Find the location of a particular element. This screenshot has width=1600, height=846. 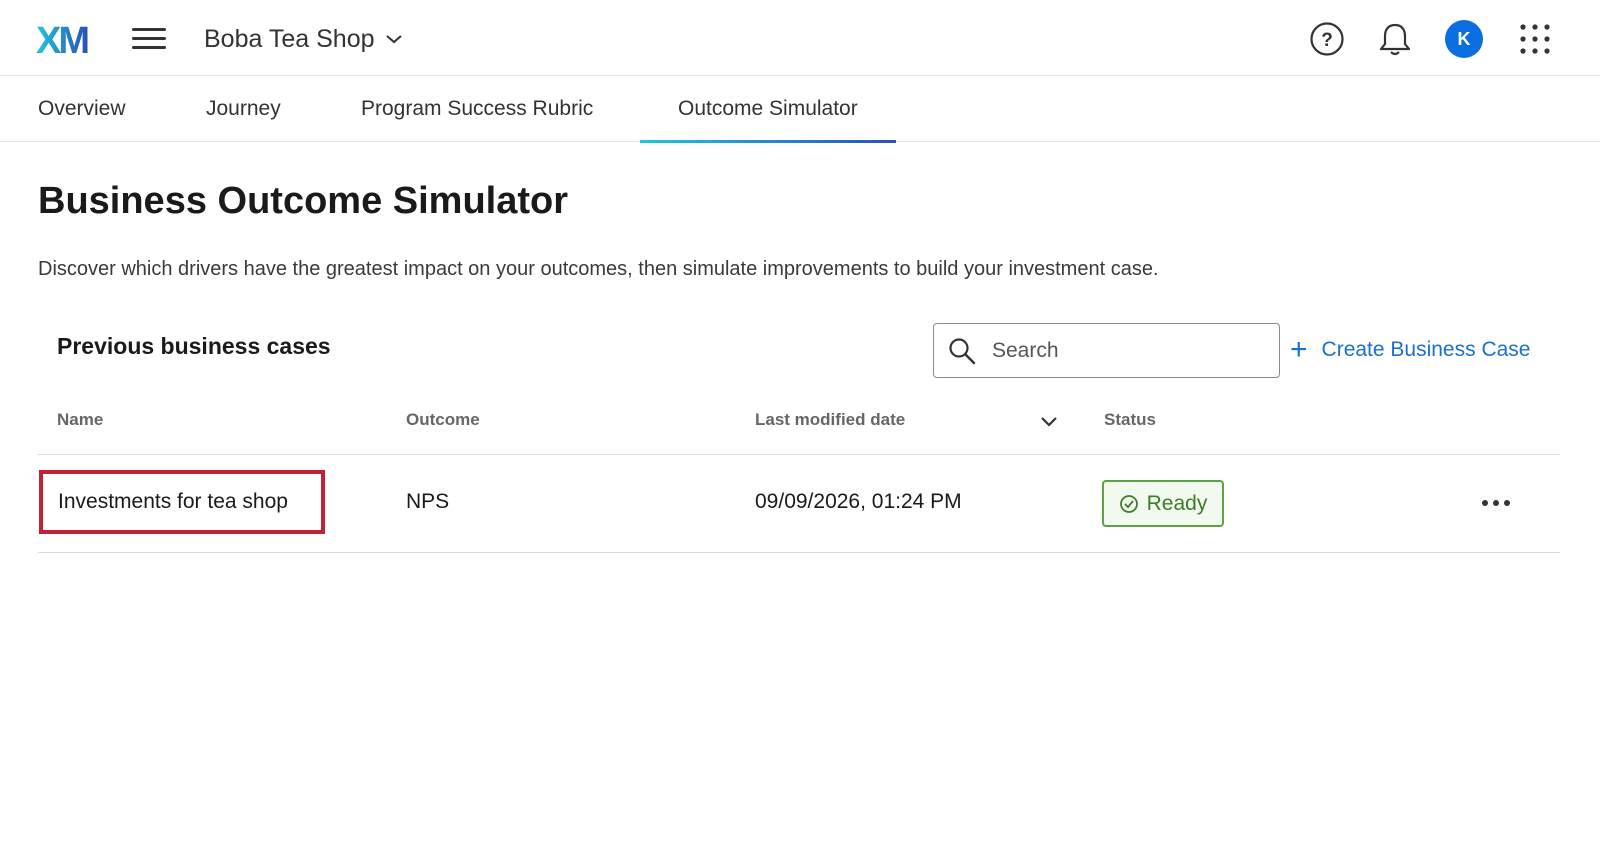

svg-text: XM is located at coordinates (62, 39).